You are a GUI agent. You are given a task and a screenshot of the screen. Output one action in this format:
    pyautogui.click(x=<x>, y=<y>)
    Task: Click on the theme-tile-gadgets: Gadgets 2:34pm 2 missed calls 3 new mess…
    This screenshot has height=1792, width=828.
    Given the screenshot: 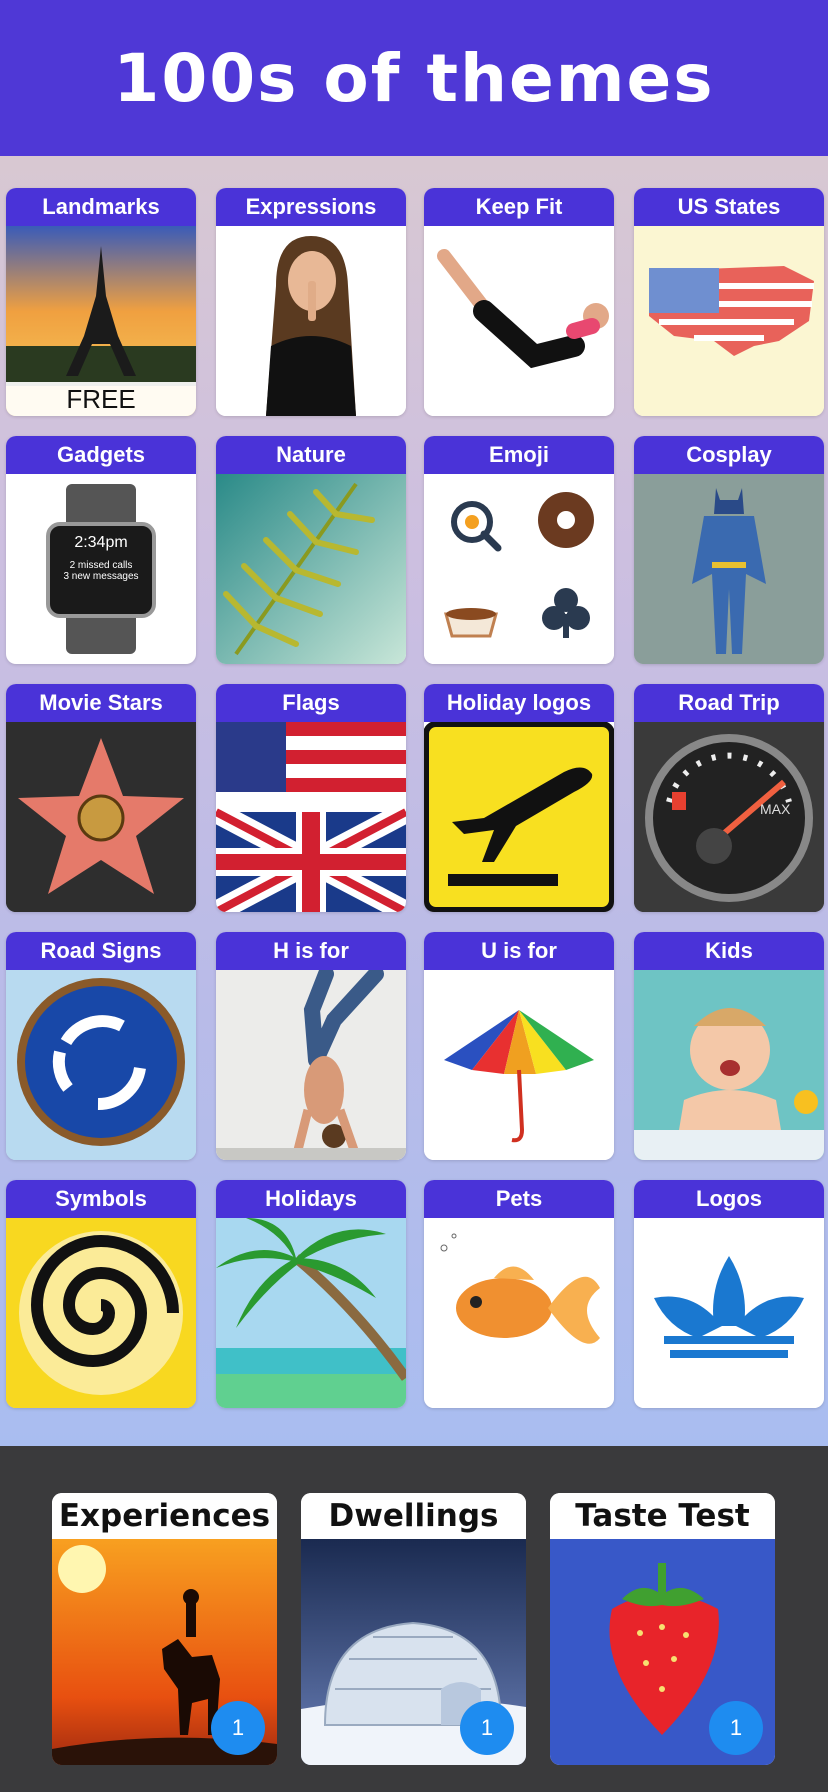 What is the action you would take?
    pyautogui.click(x=101, y=550)
    